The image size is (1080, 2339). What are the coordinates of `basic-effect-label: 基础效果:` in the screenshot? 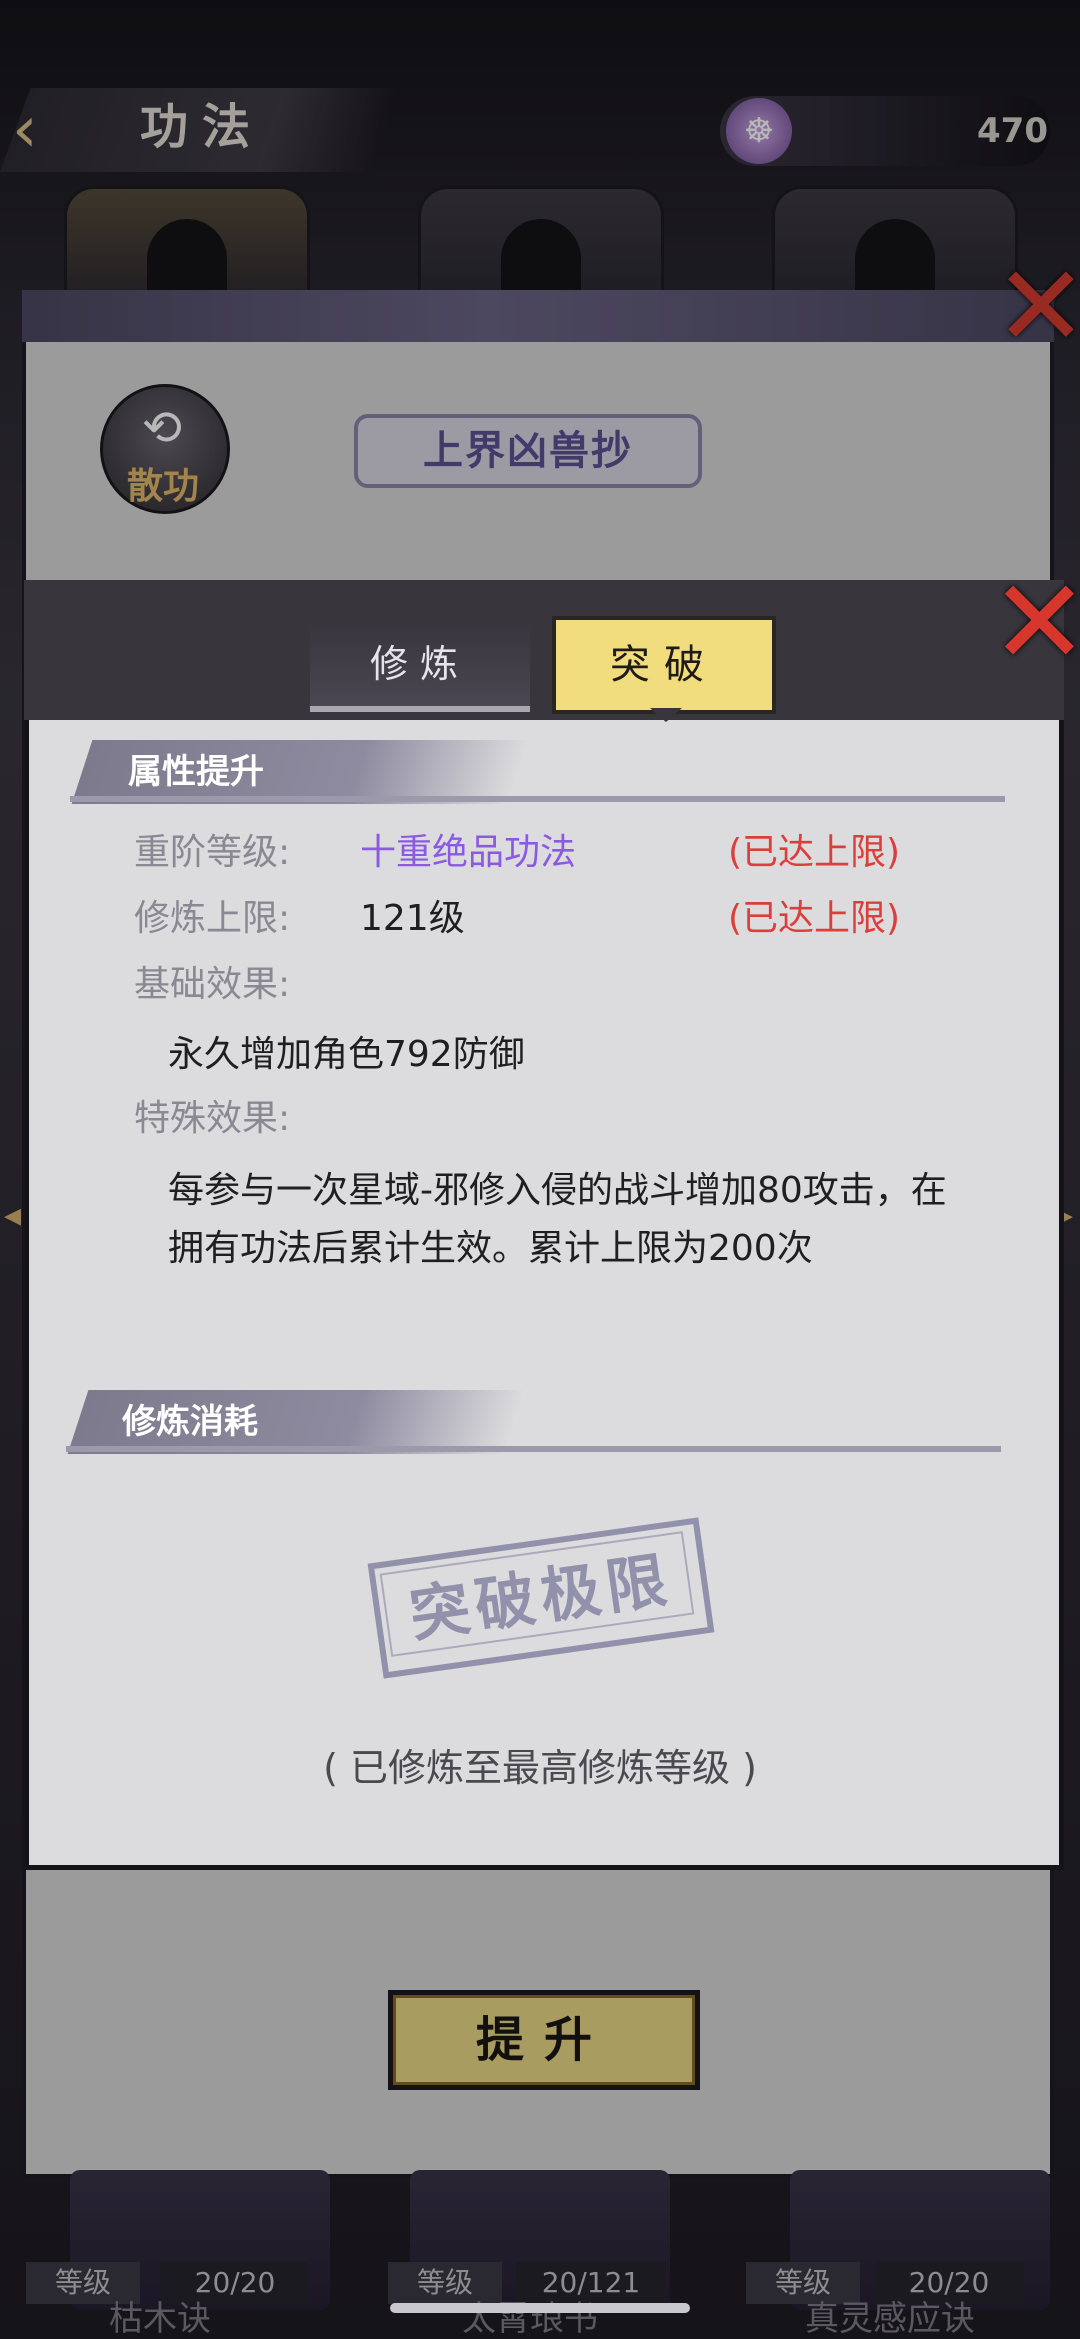 It's located at (212, 984).